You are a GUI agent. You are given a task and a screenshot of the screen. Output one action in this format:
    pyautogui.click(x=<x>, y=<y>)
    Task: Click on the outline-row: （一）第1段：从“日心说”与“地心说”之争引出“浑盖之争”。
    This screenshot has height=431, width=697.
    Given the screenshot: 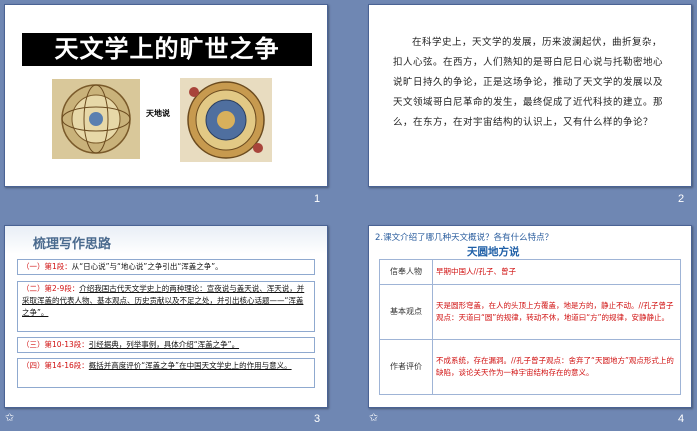 What is the action you would take?
    pyautogui.click(x=166, y=267)
    